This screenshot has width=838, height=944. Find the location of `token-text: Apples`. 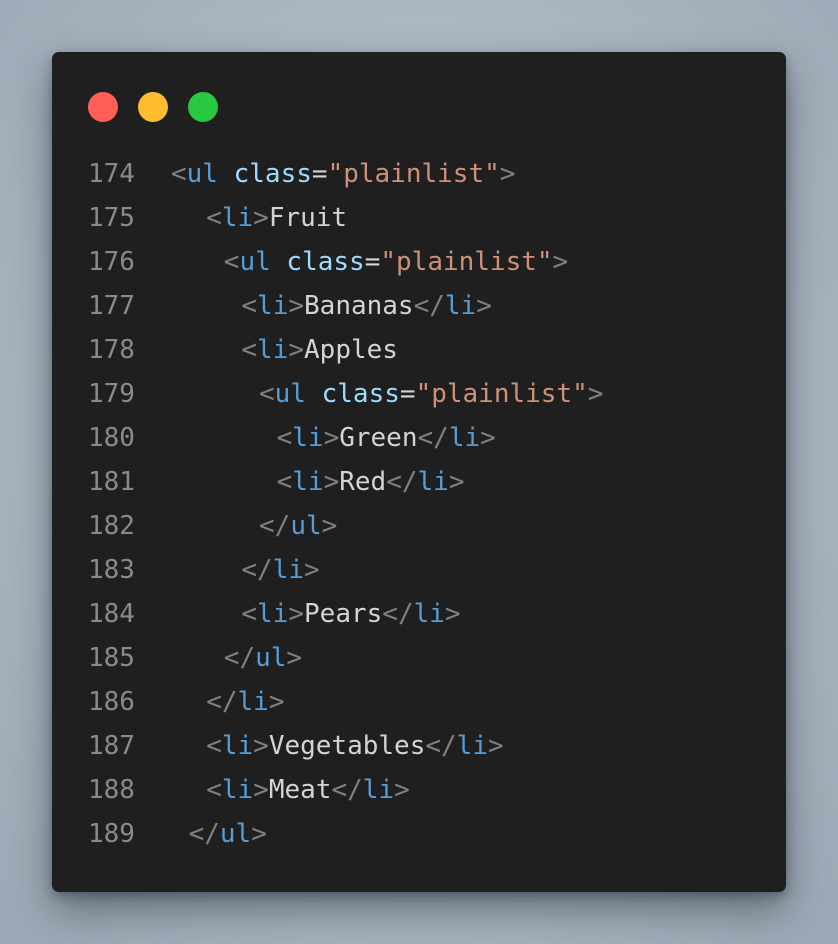

token-text: Apples is located at coordinates (351, 350).